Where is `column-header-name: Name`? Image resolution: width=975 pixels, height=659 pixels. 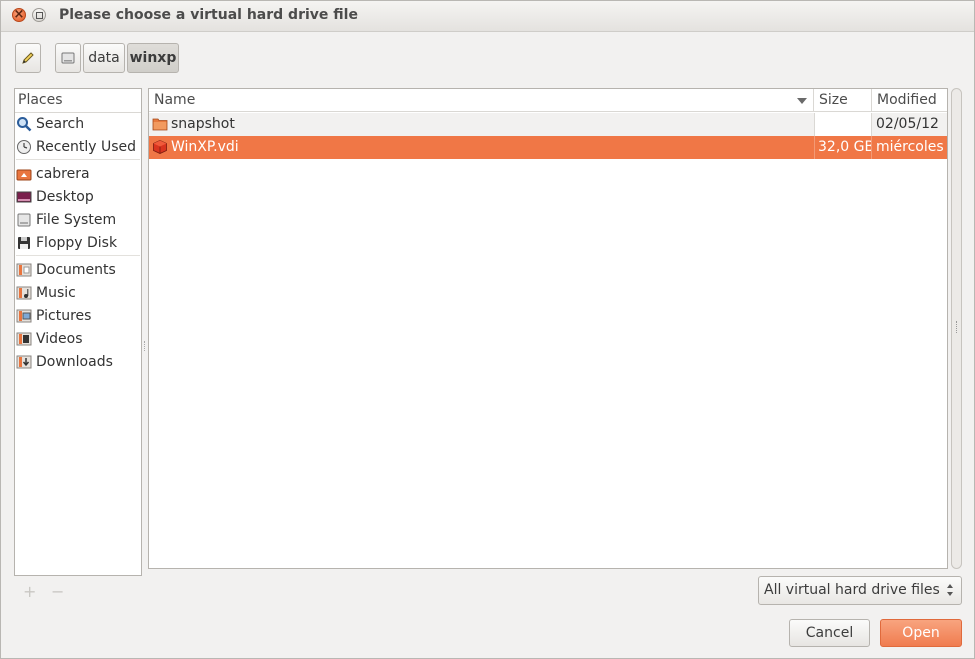 column-header-name: Name is located at coordinates (481, 100).